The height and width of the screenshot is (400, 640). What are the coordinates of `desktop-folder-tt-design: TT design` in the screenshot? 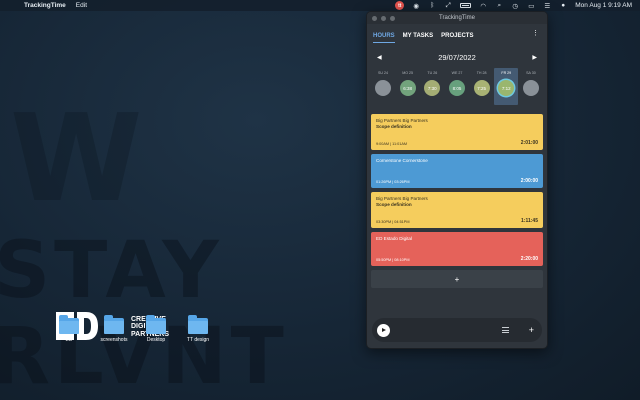 It's located at (198, 329).